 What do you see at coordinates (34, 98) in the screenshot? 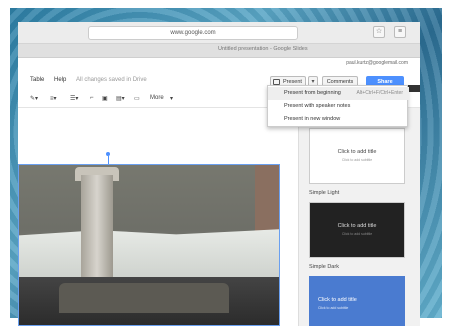
I see `pen-icon: ✎▾` at bounding box center [34, 98].